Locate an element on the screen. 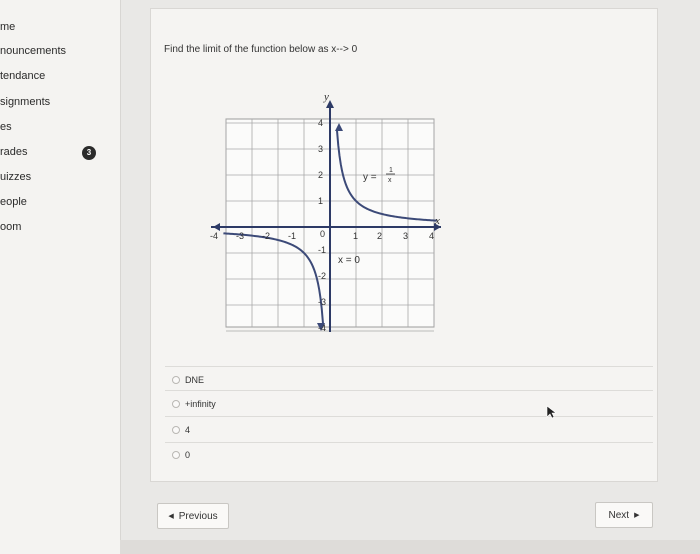 Image resolution: width=700 pixels, height=554 pixels. next-button: Next ▶ is located at coordinates (624, 515).